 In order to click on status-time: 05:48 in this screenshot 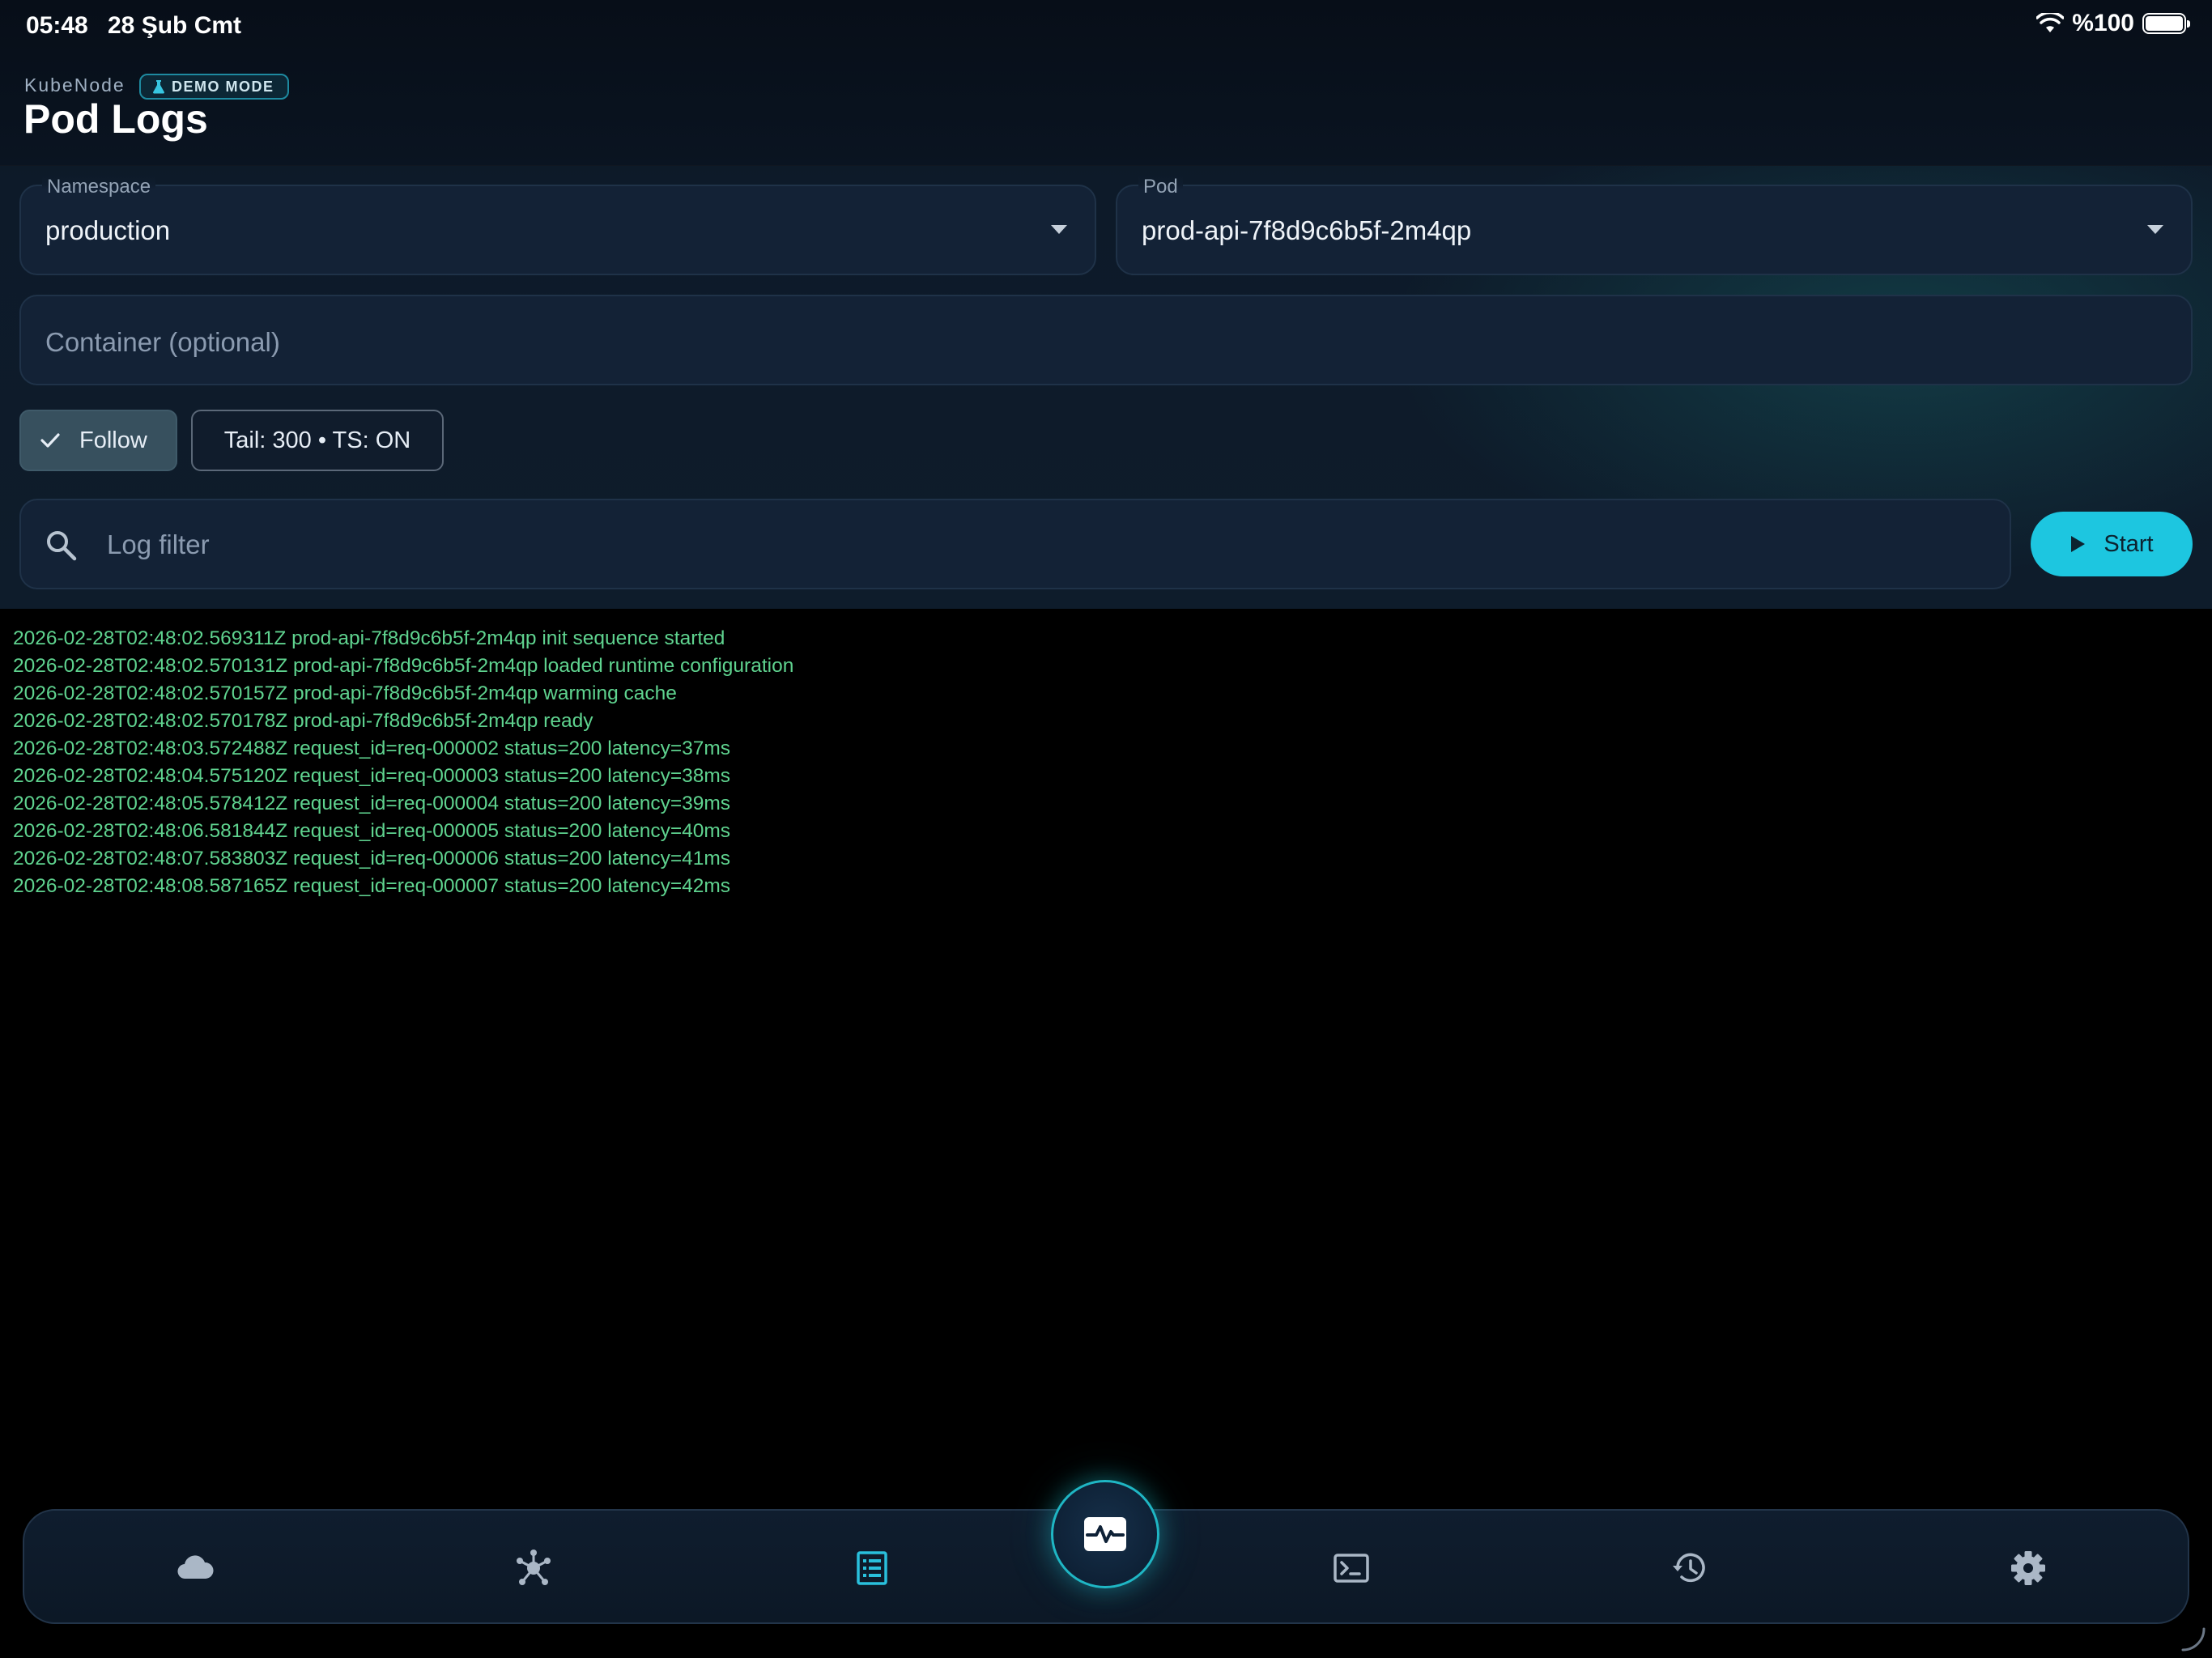, I will do `click(57, 25)`.